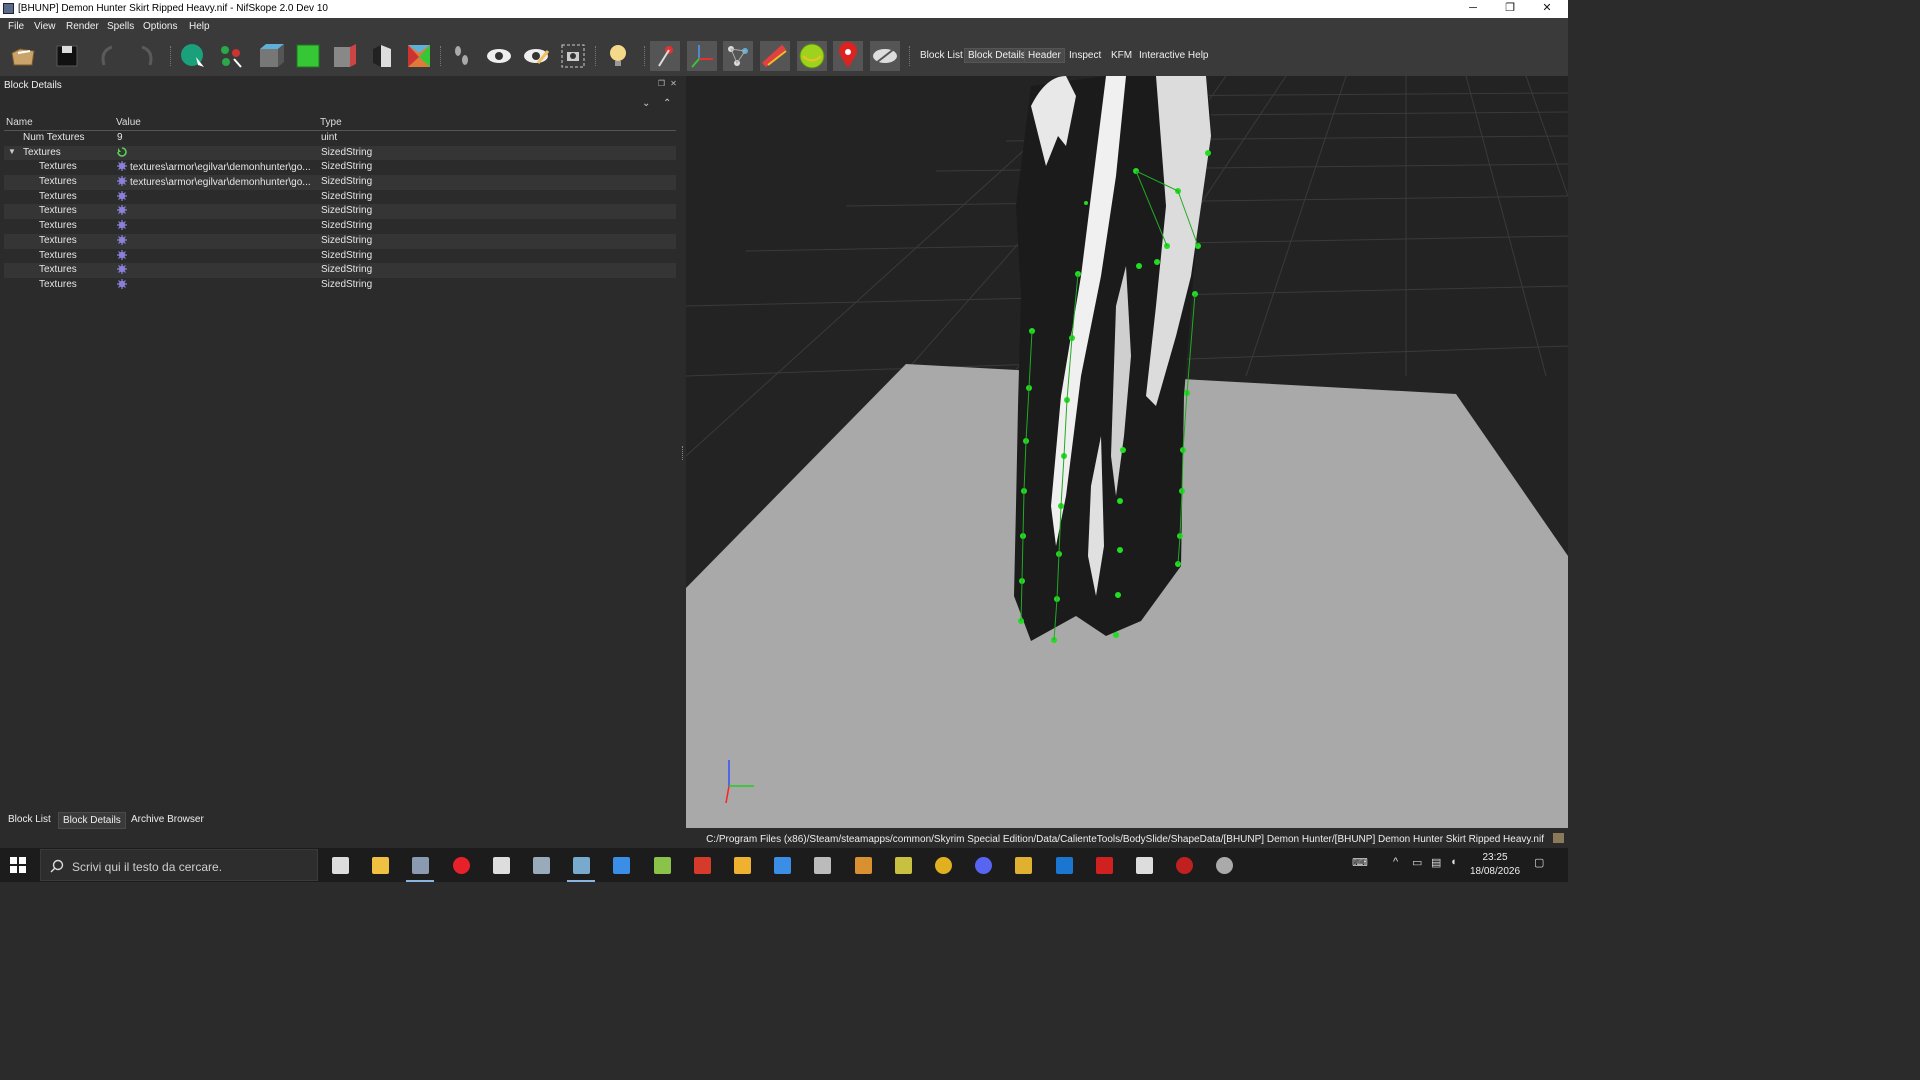 This screenshot has width=1920, height=1080. What do you see at coordinates (812, 56) in the screenshot?
I see `collision-button` at bounding box center [812, 56].